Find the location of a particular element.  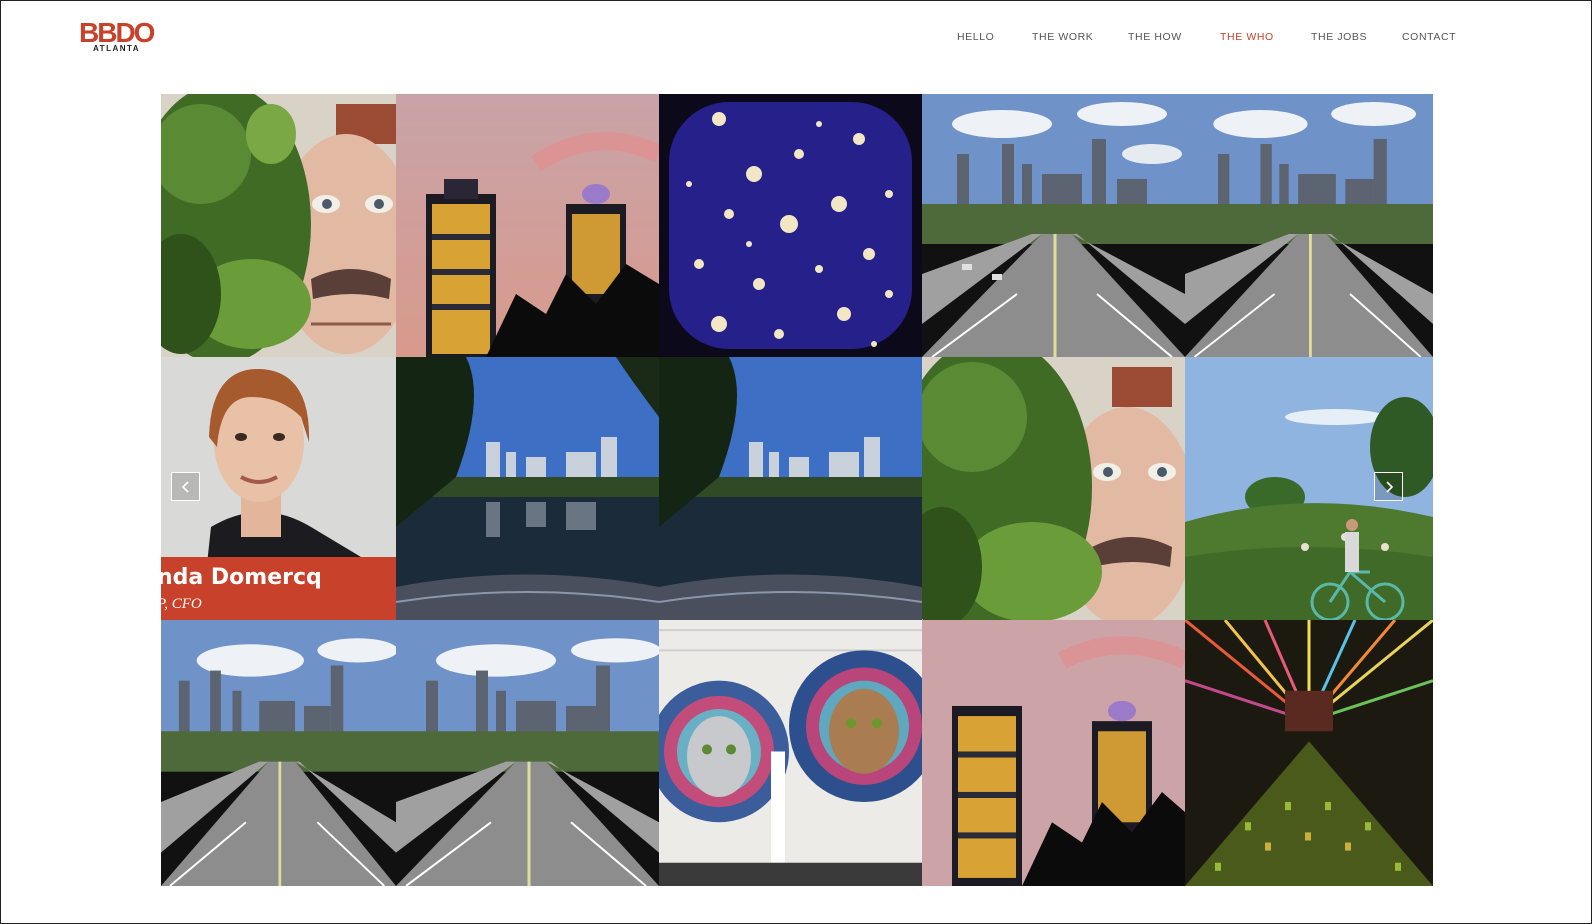

gallery-next-button is located at coordinates (1388, 486).